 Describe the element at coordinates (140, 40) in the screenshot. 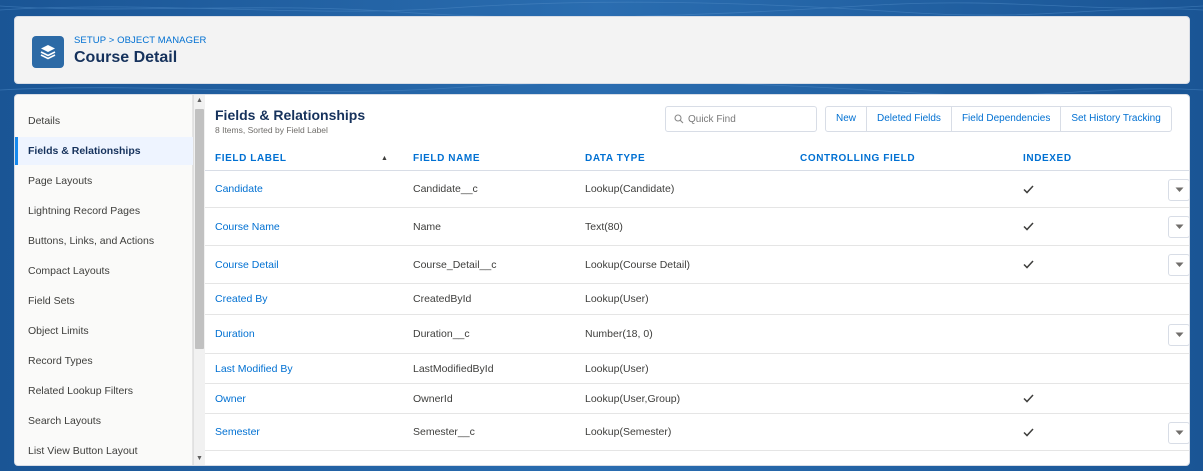

I see `breadcrumb: SETUP > OBJECT MANAGER` at that location.